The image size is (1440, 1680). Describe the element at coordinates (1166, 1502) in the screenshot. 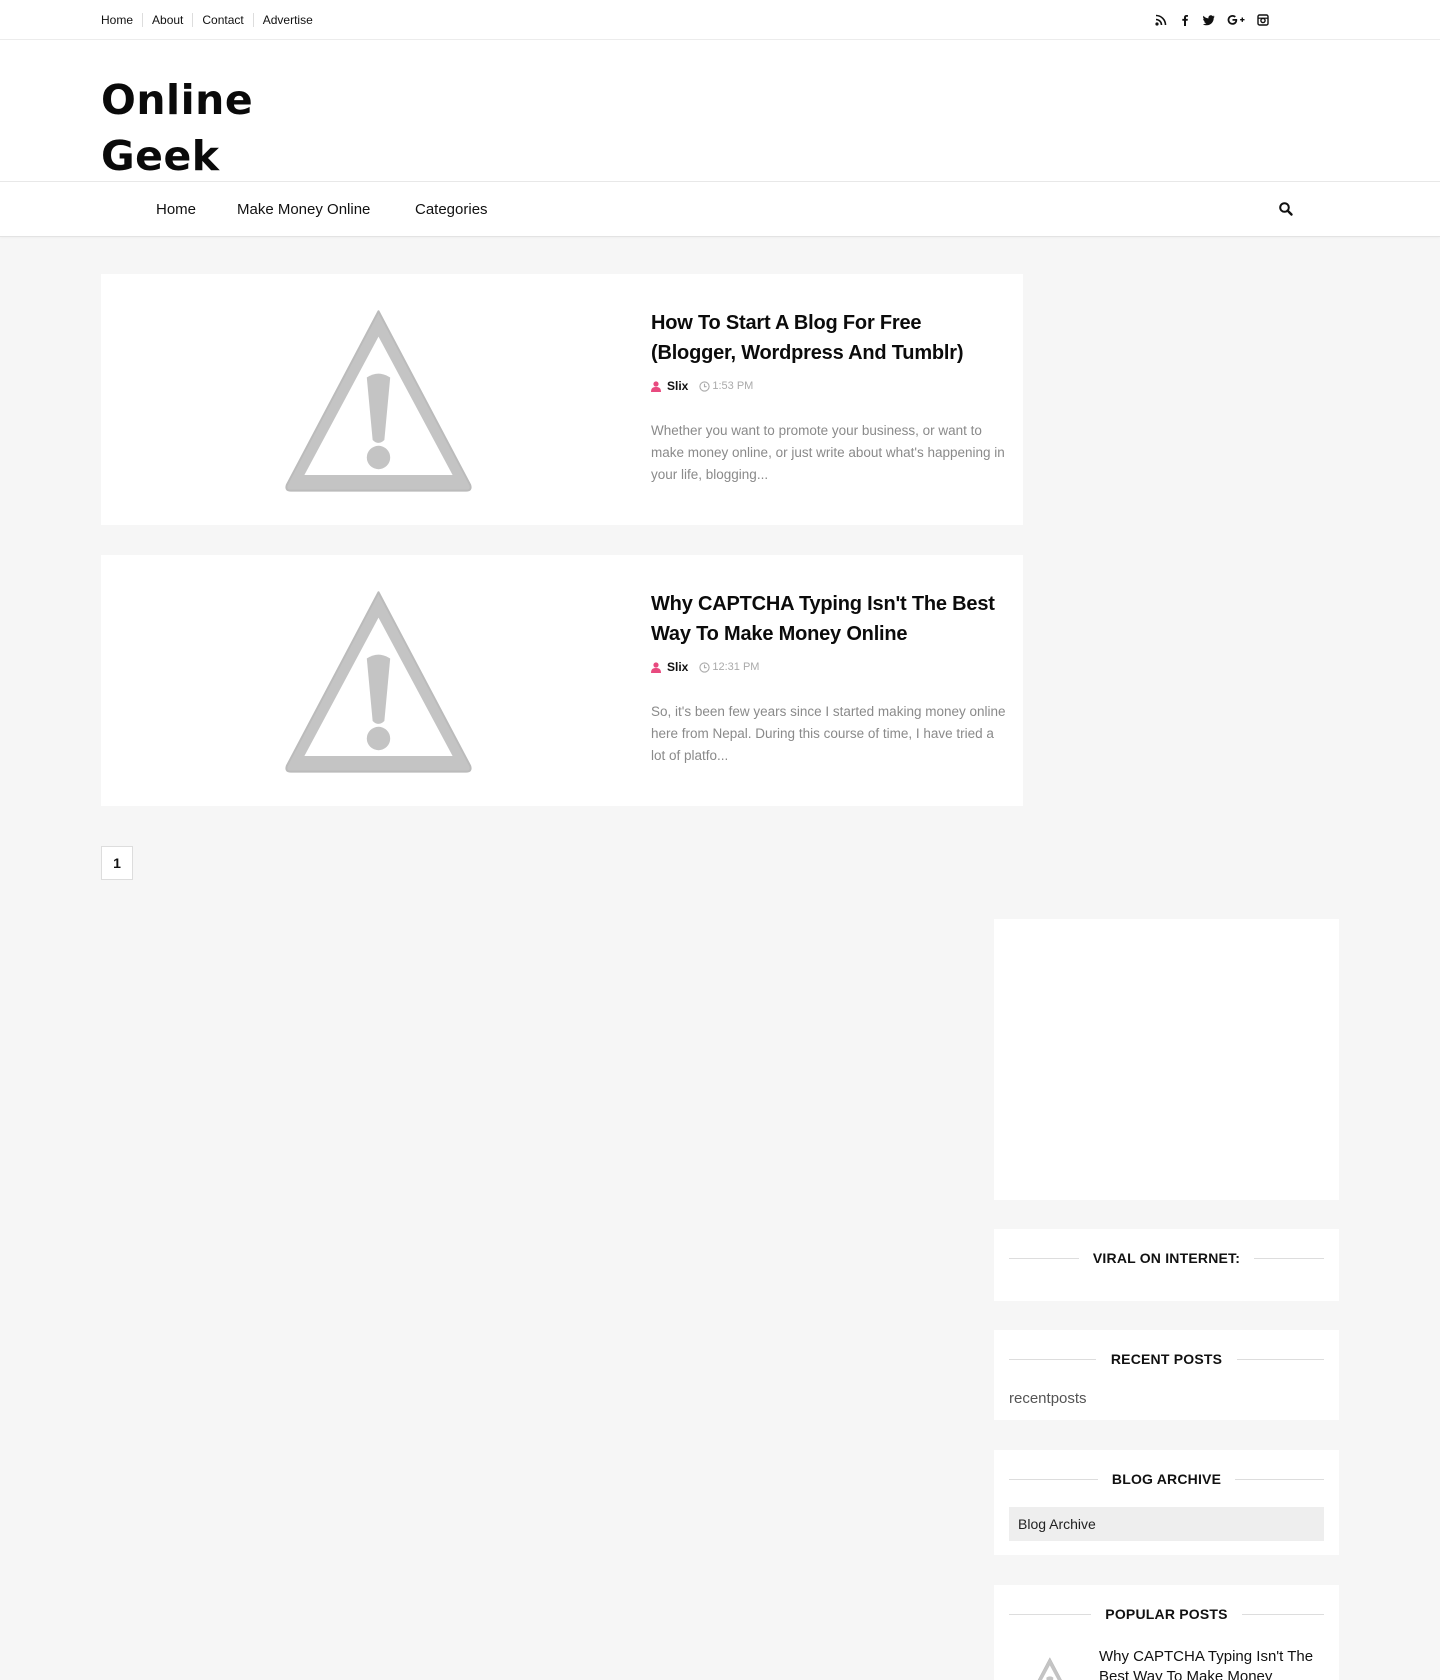

I see `blog-archive-widget: BLOG ARCHIVE Blog Archive` at that location.